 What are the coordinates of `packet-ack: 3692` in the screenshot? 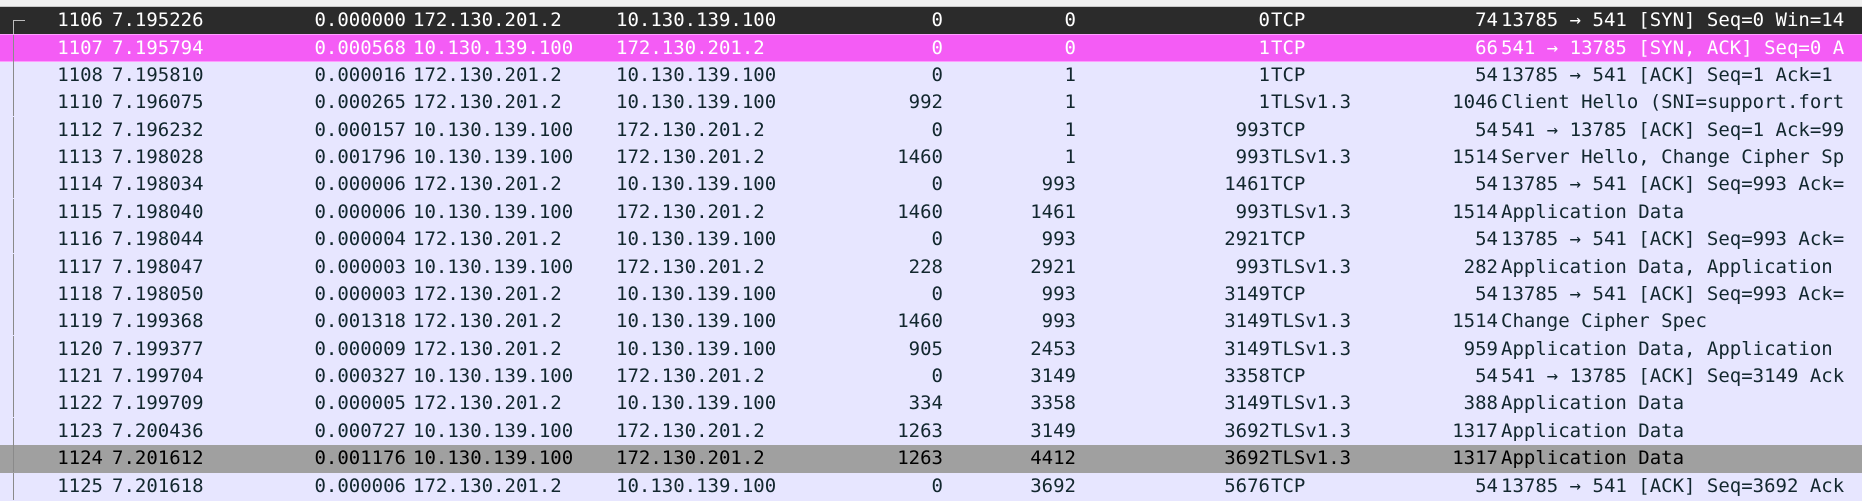 It's located at (1247, 430).